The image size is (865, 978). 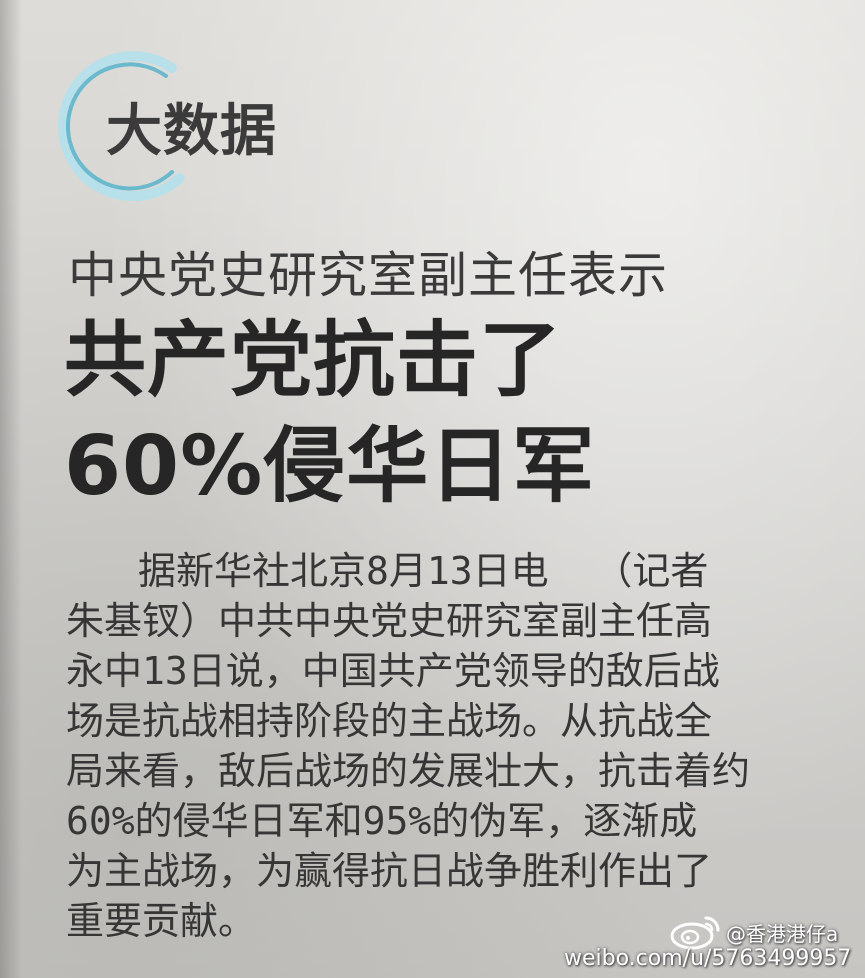 What do you see at coordinates (695, 933) in the screenshot?
I see `weibo-logo-icon` at bounding box center [695, 933].